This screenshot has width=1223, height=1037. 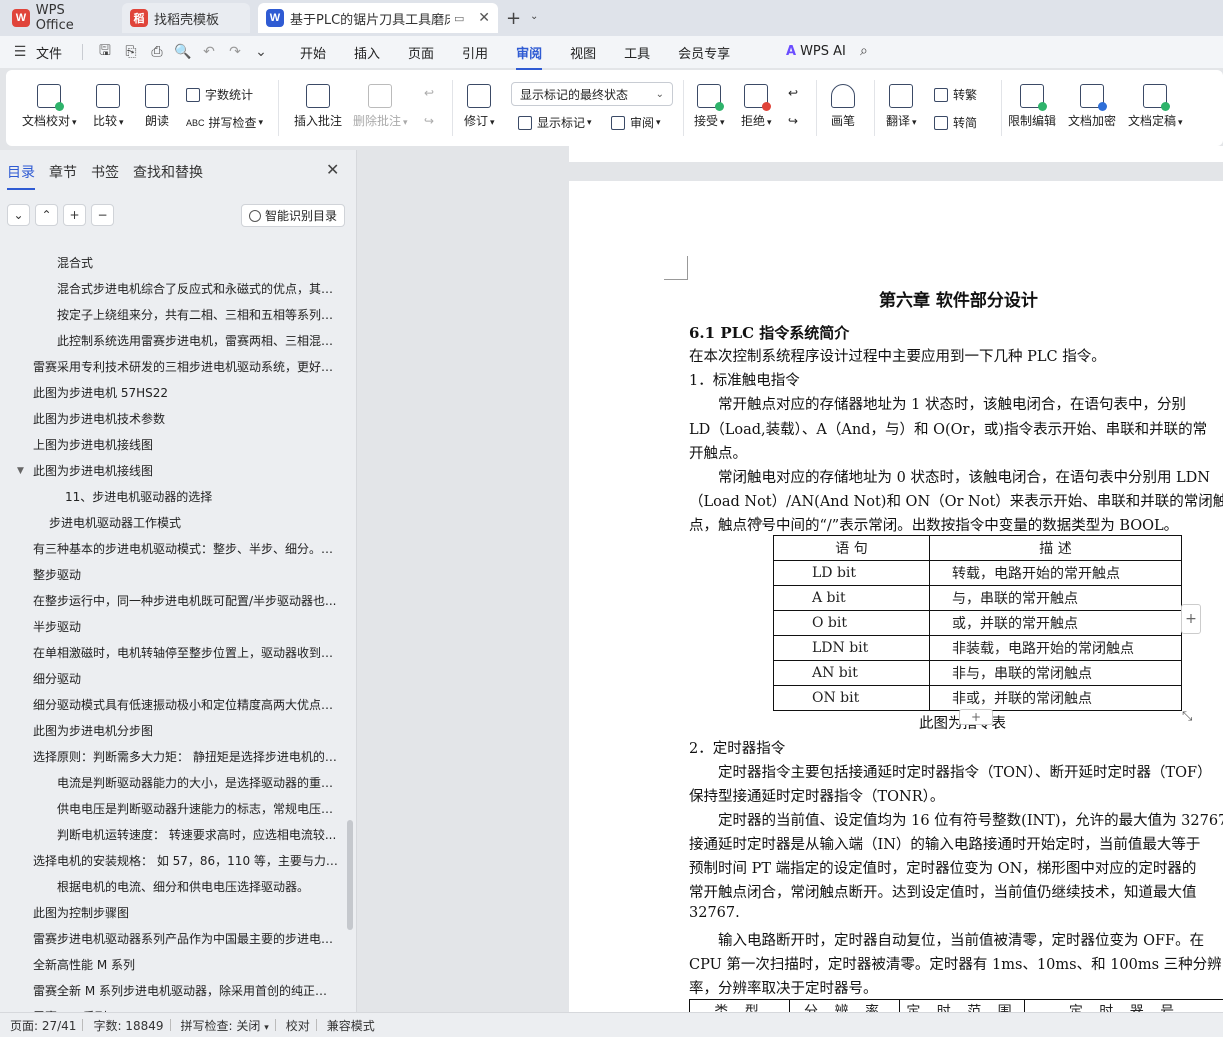 What do you see at coordinates (20, 52) in the screenshot?
I see `hamburger-menu-icon: ☰` at bounding box center [20, 52].